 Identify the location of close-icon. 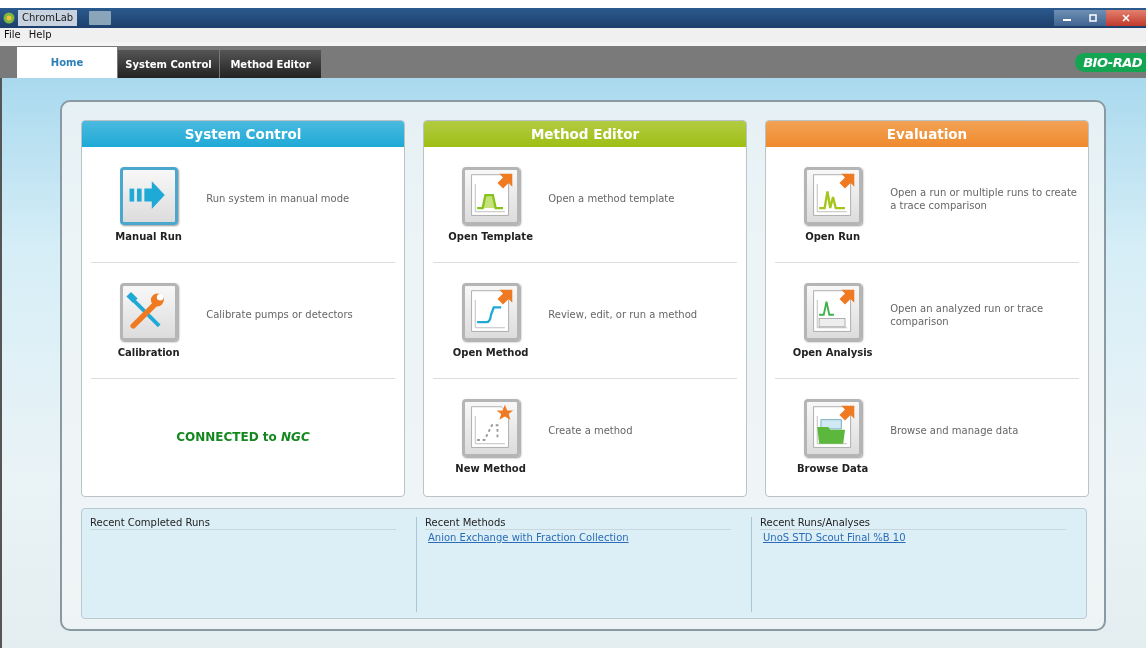
(1126, 18).